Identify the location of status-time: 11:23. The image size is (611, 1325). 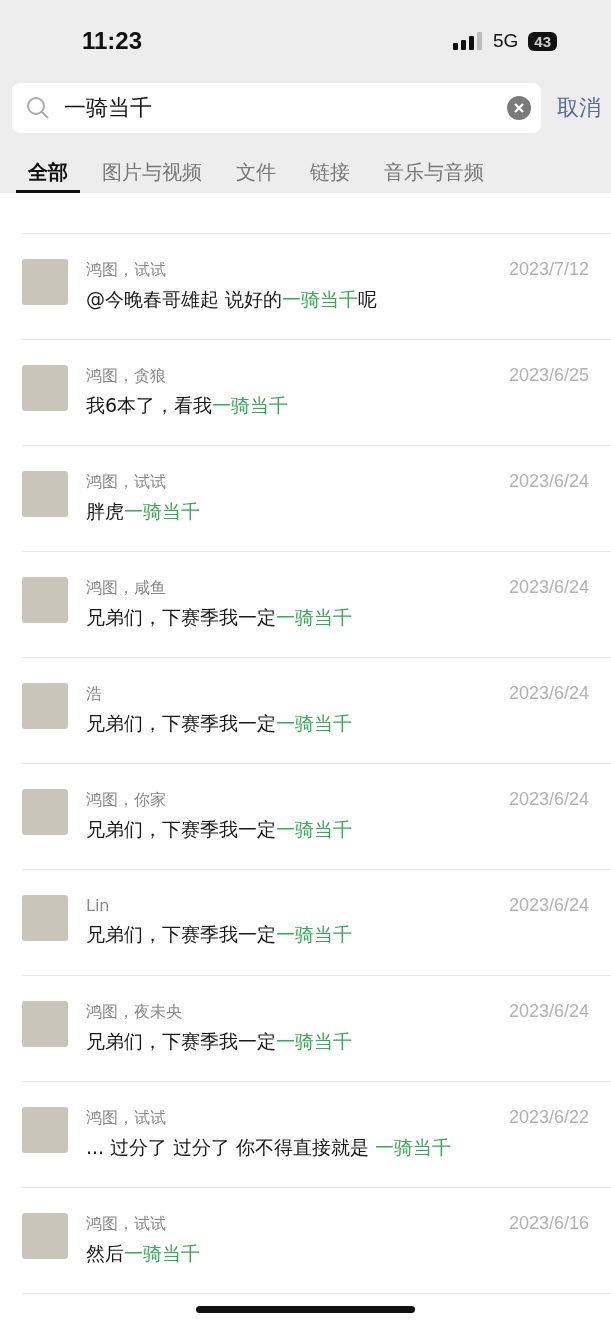
(112, 41).